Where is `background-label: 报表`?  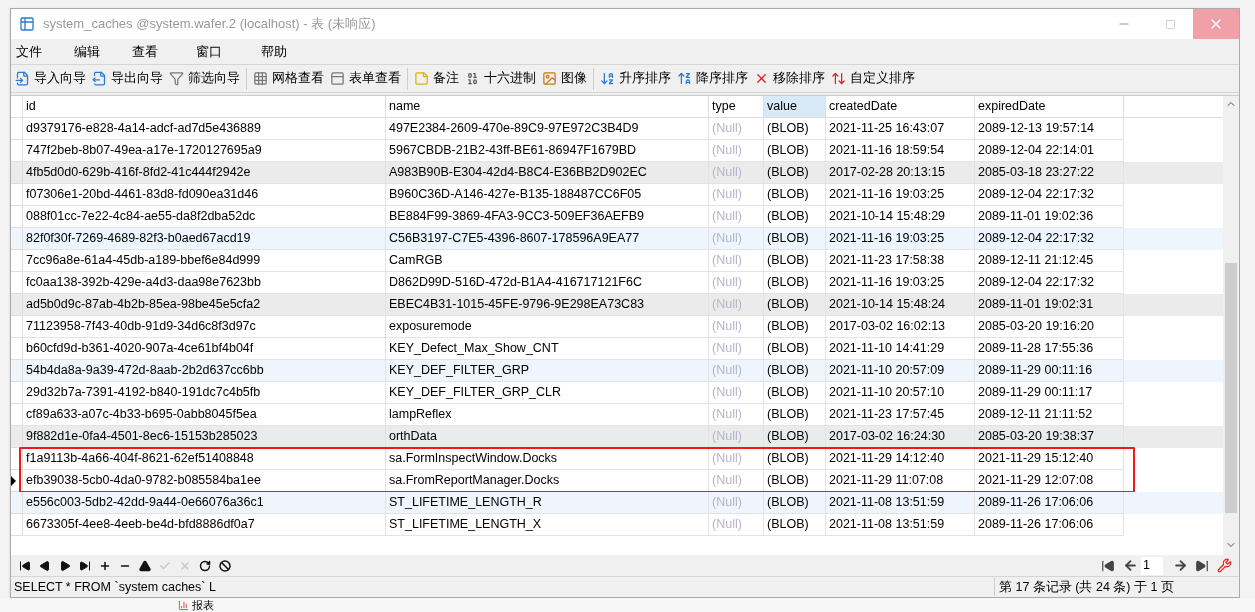 background-label: 报表 is located at coordinates (203, 605).